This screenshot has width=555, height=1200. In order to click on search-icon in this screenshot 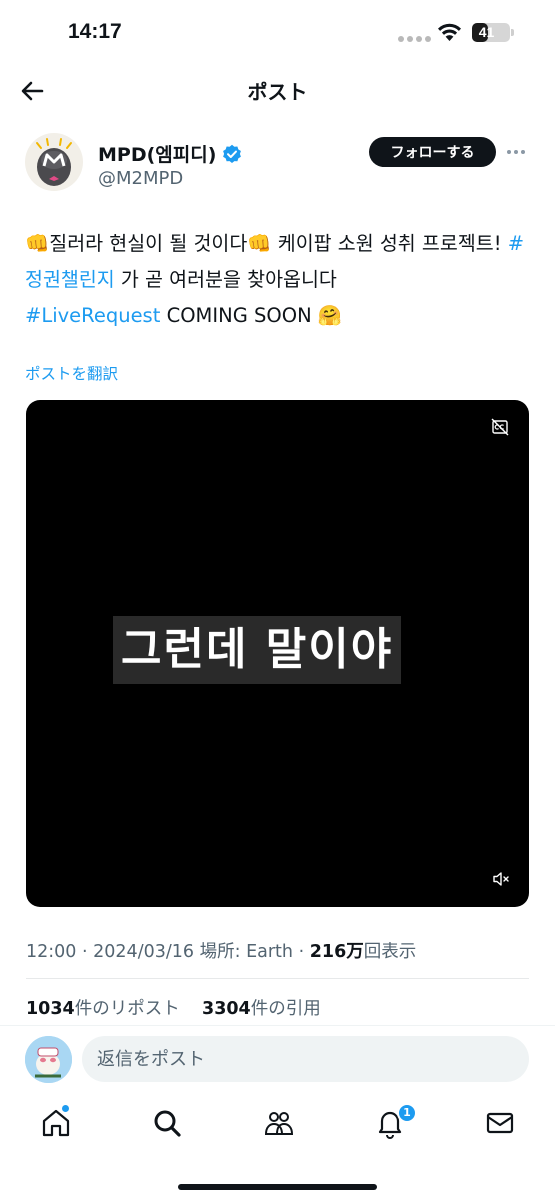, I will do `click(167, 1123)`.